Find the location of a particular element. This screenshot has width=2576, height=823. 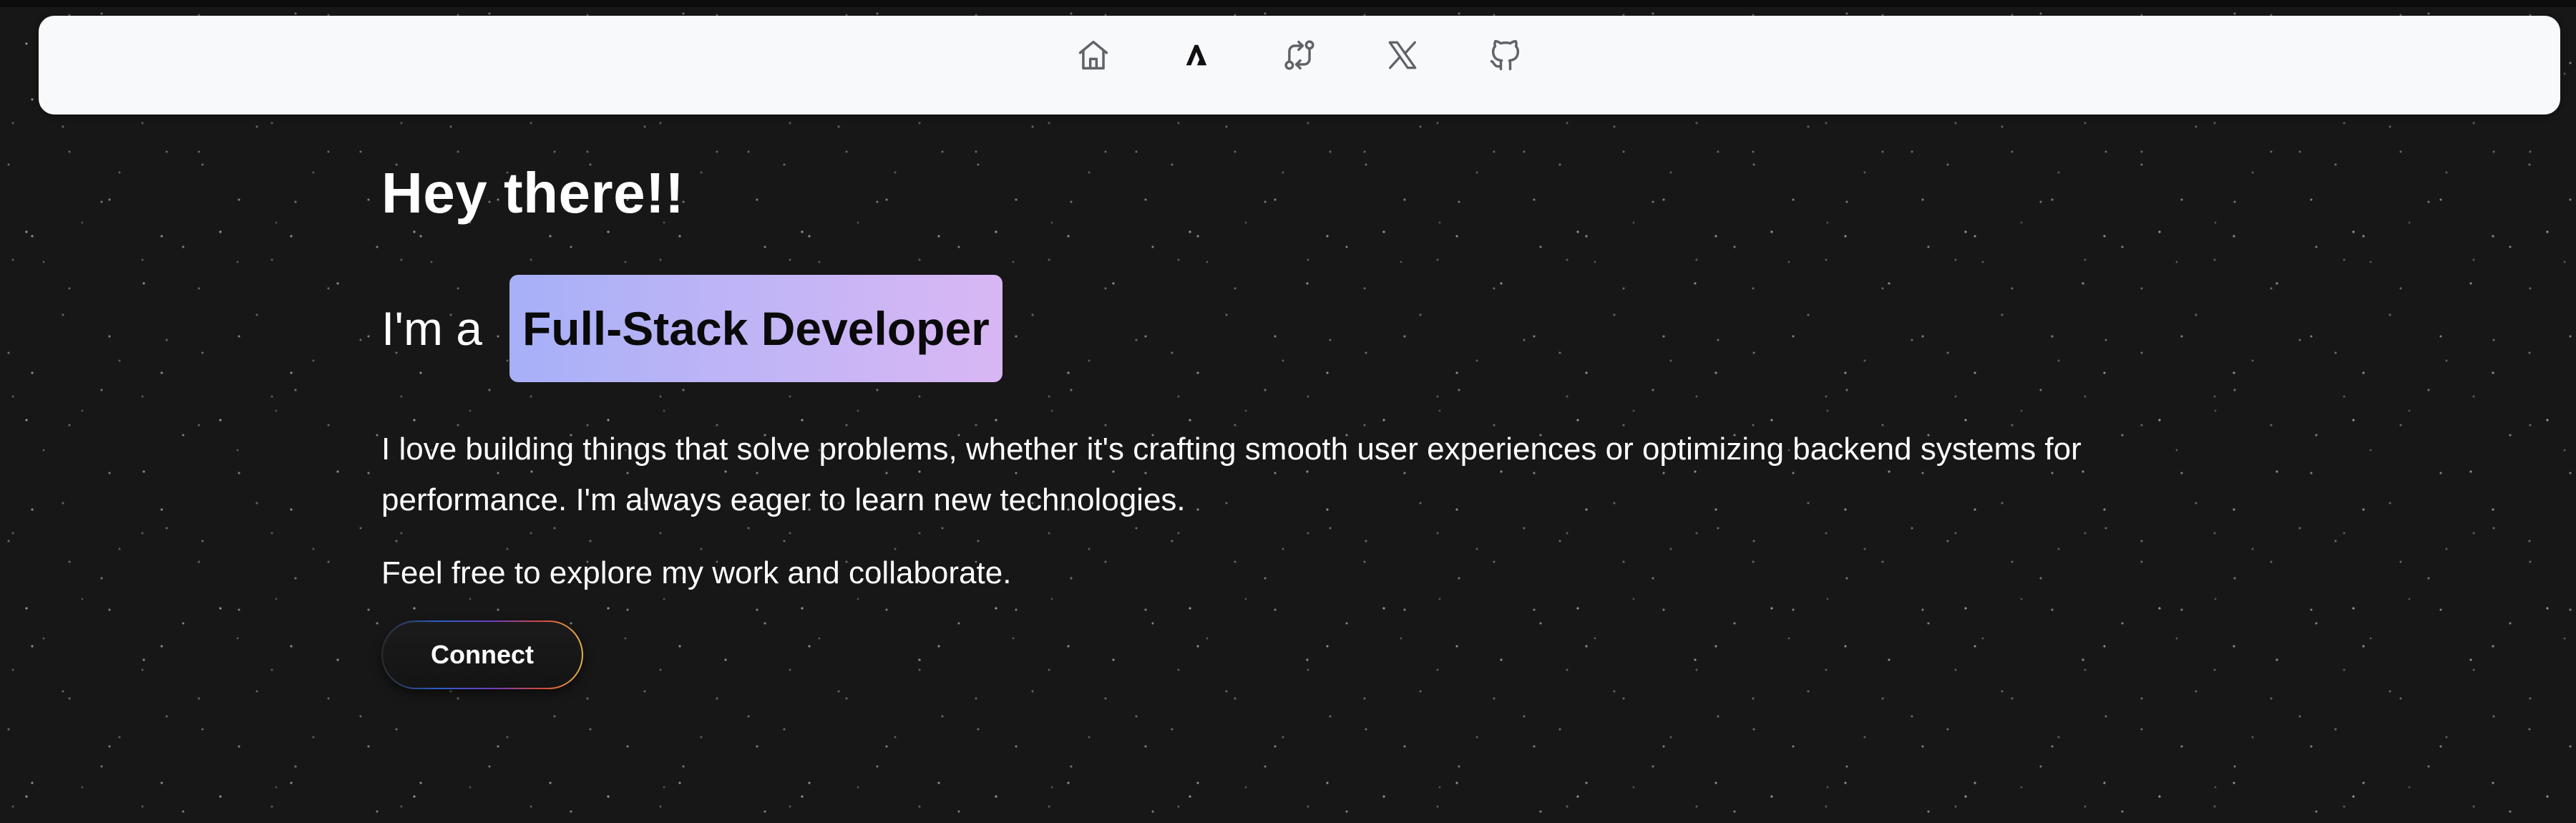

nav-git-compare-button is located at coordinates (1299, 55).